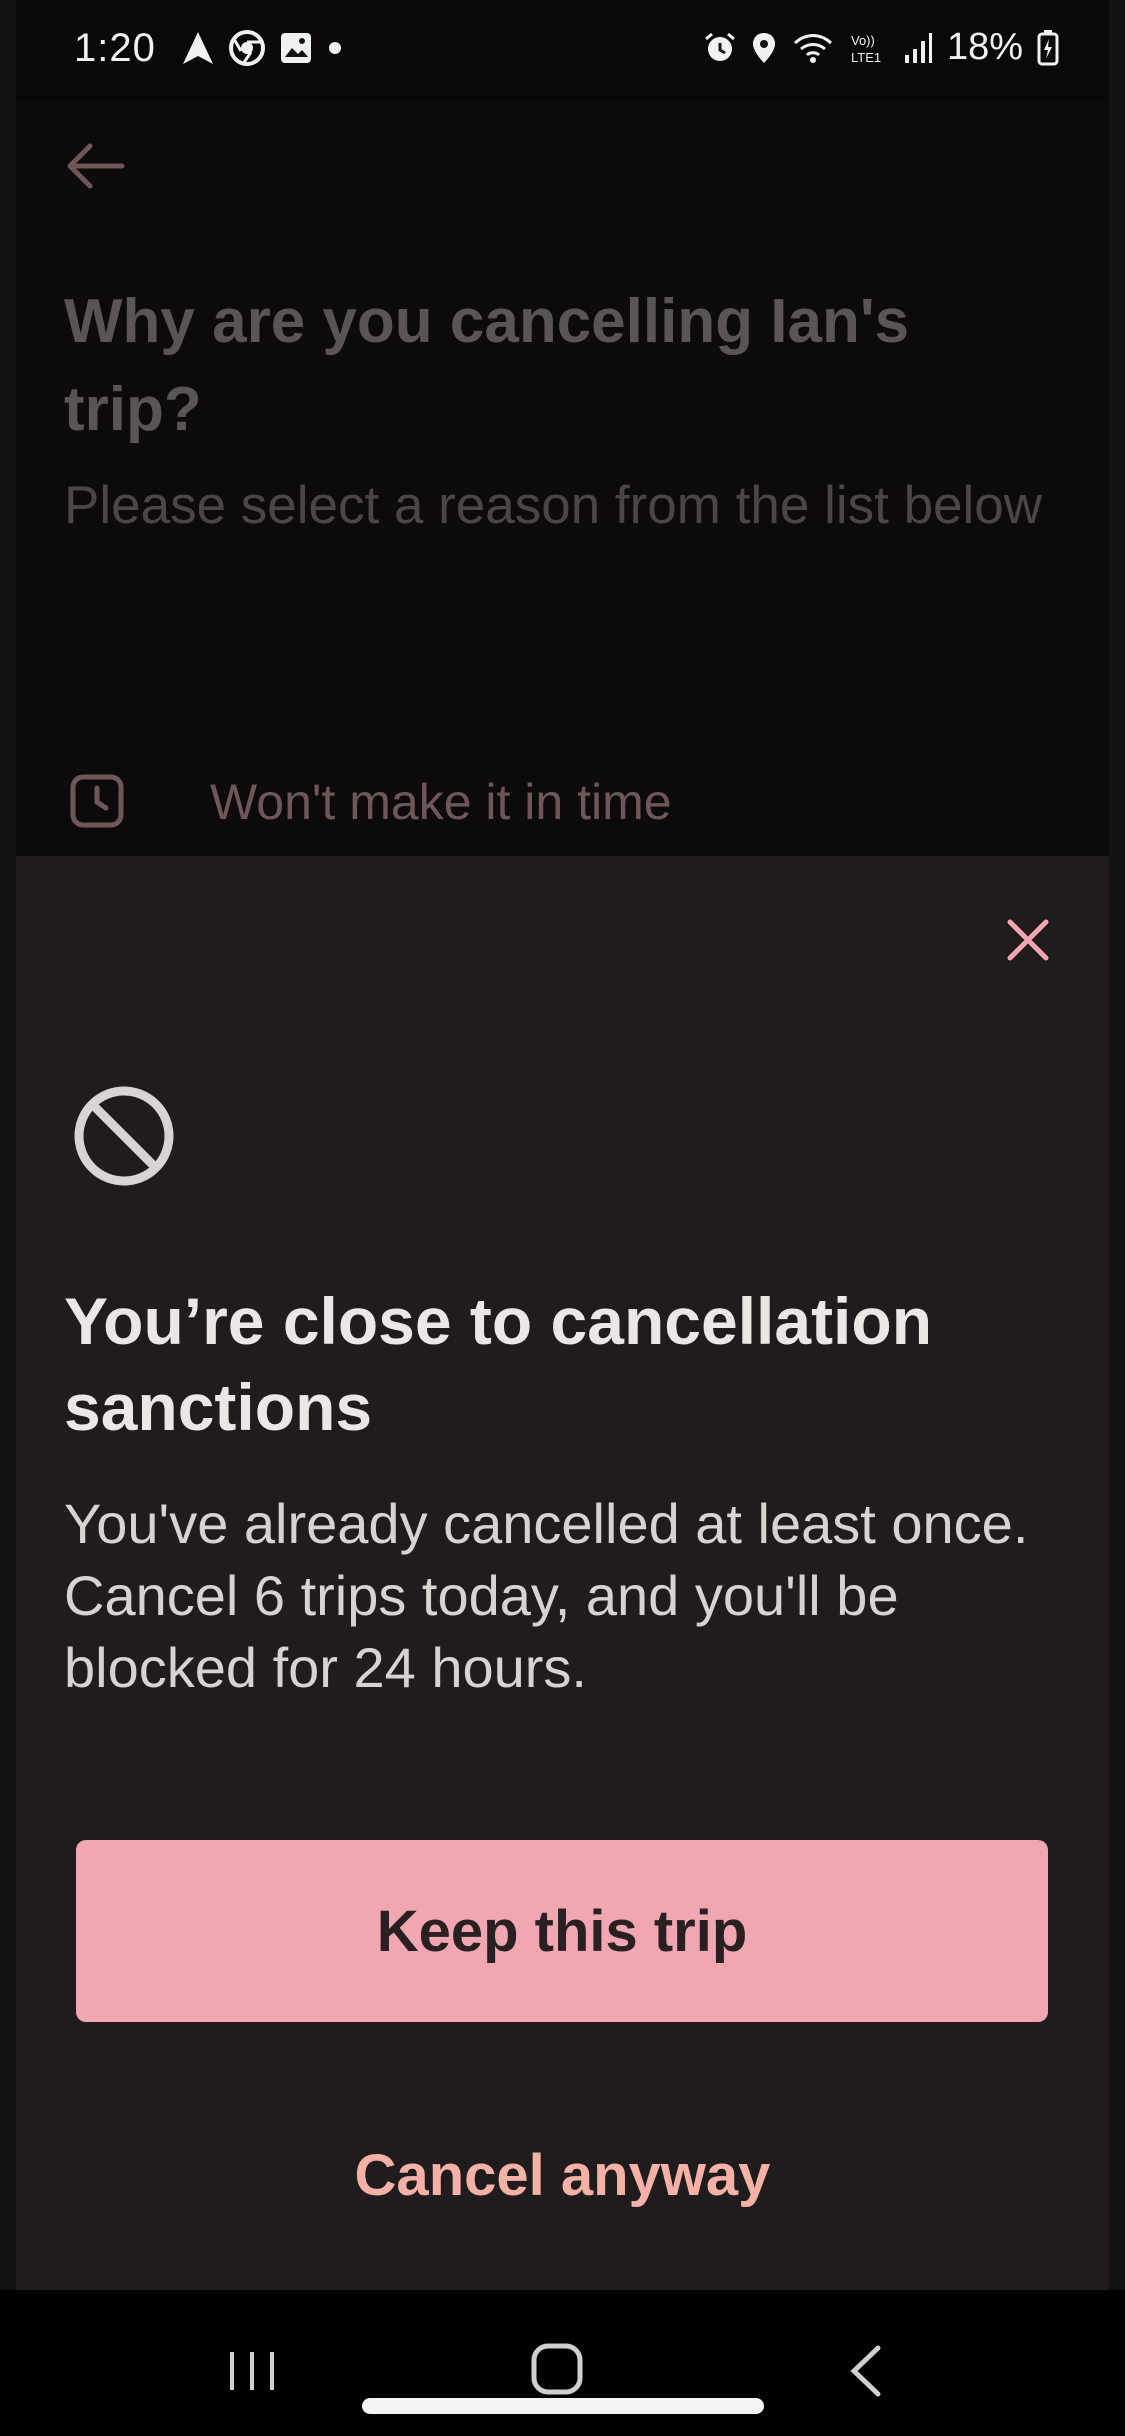 This screenshot has width=1125, height=2436. Describe the element at coordinates (296, 48) in the screenshot. I see `gallery-icon` at that location.